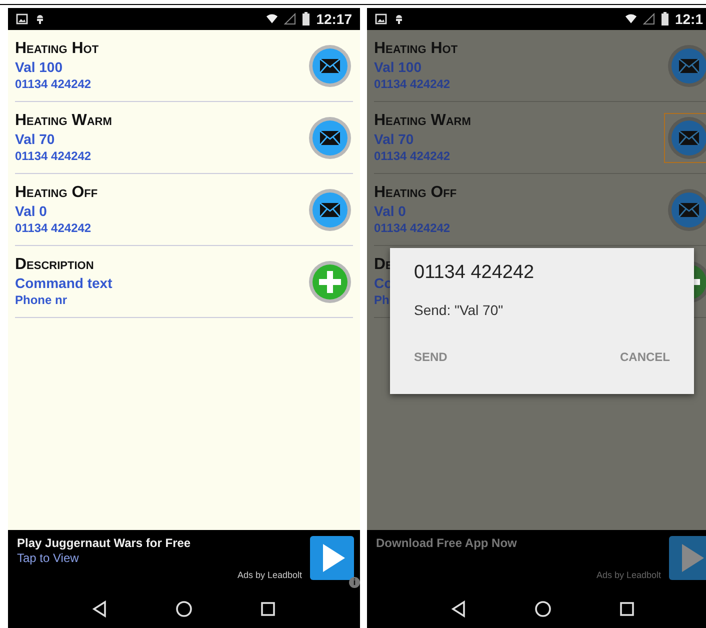 This screenshot has height=628, width=706. I want to click on ad-headline: Download Free App Now, so click(446, 543).